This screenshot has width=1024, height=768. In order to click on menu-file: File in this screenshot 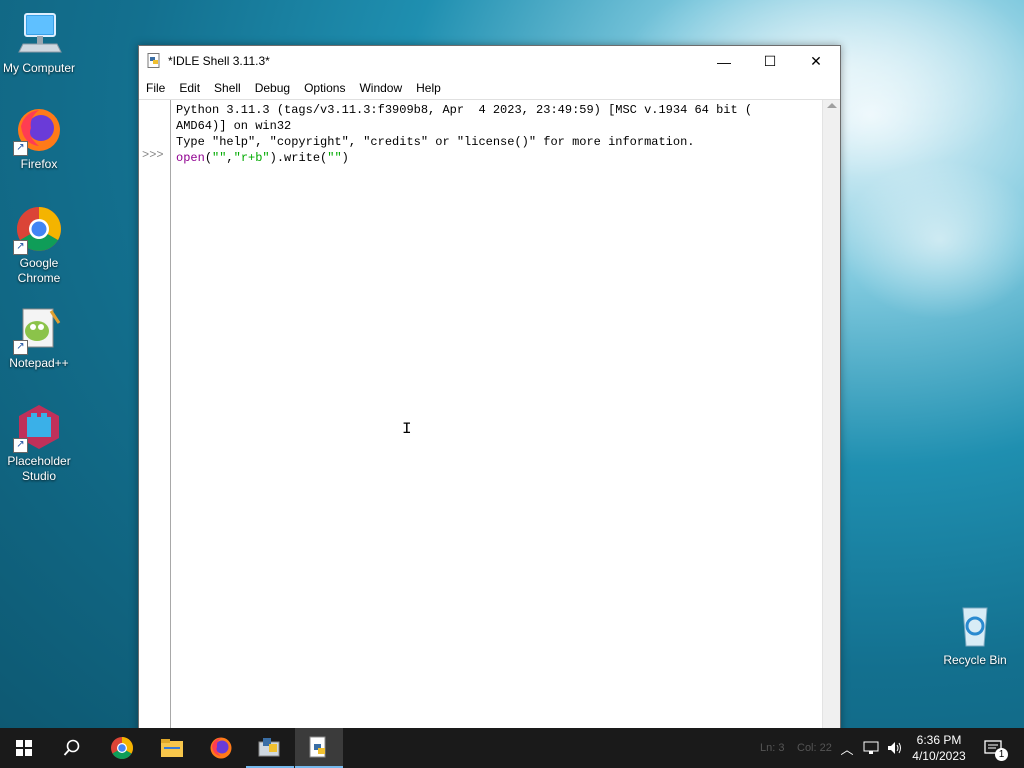, I will do `click(155, 88)`.